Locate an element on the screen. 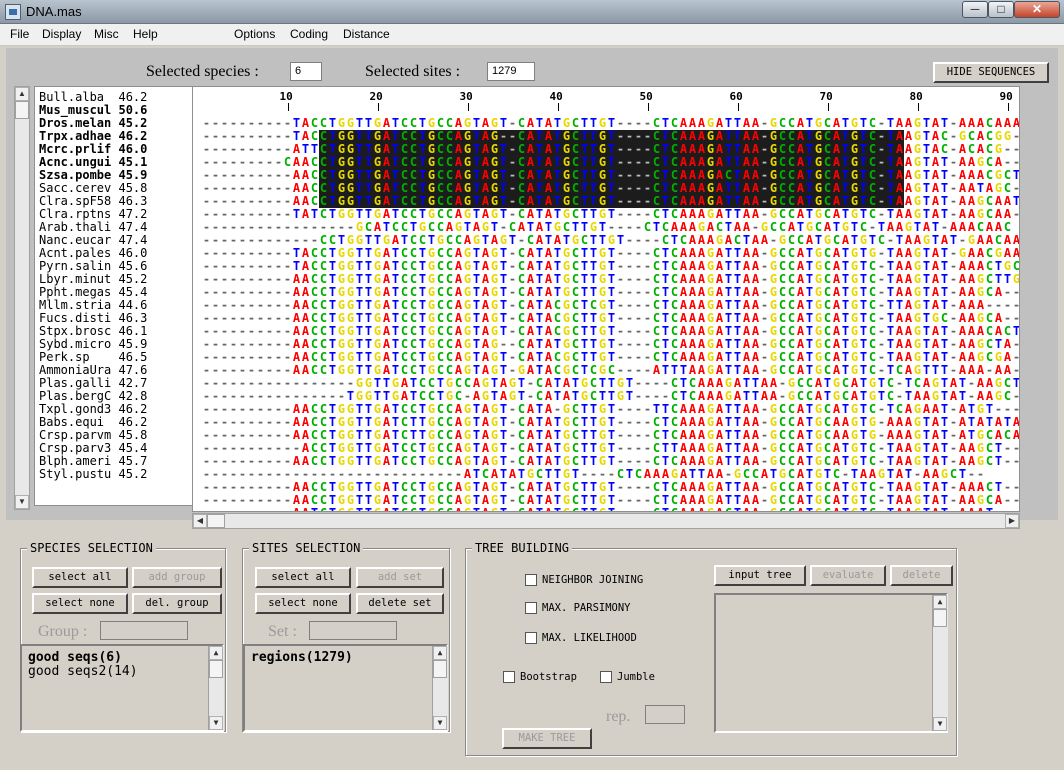 This screenshot has width=1064, height=770. select-all-species-button: select all is located at coordinates (80, 577).